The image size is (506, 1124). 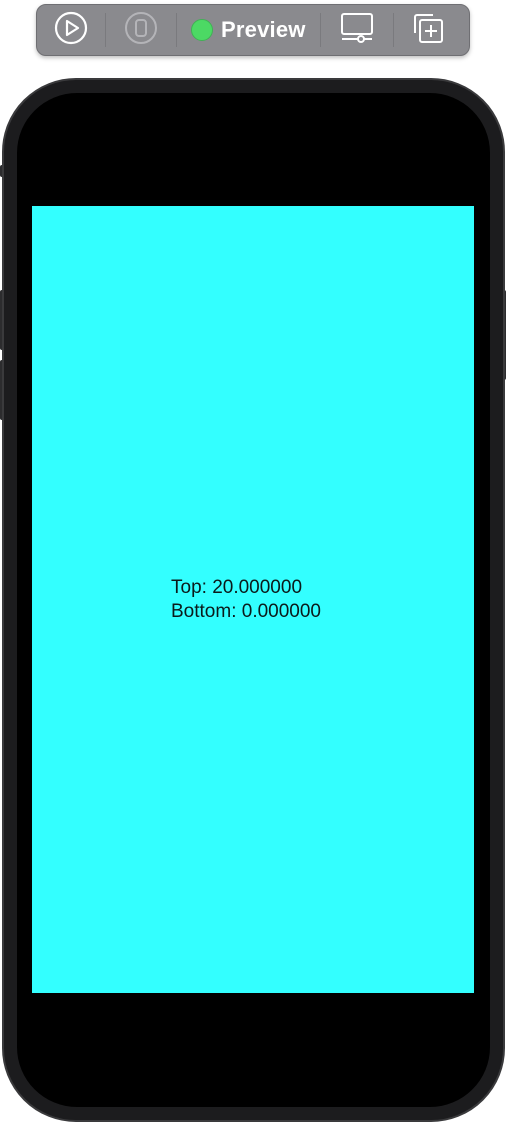 What do you see at coordinates (263, 29) in the screenshot?
I see `preview-label: Preview` at bounding box center [263, 29].